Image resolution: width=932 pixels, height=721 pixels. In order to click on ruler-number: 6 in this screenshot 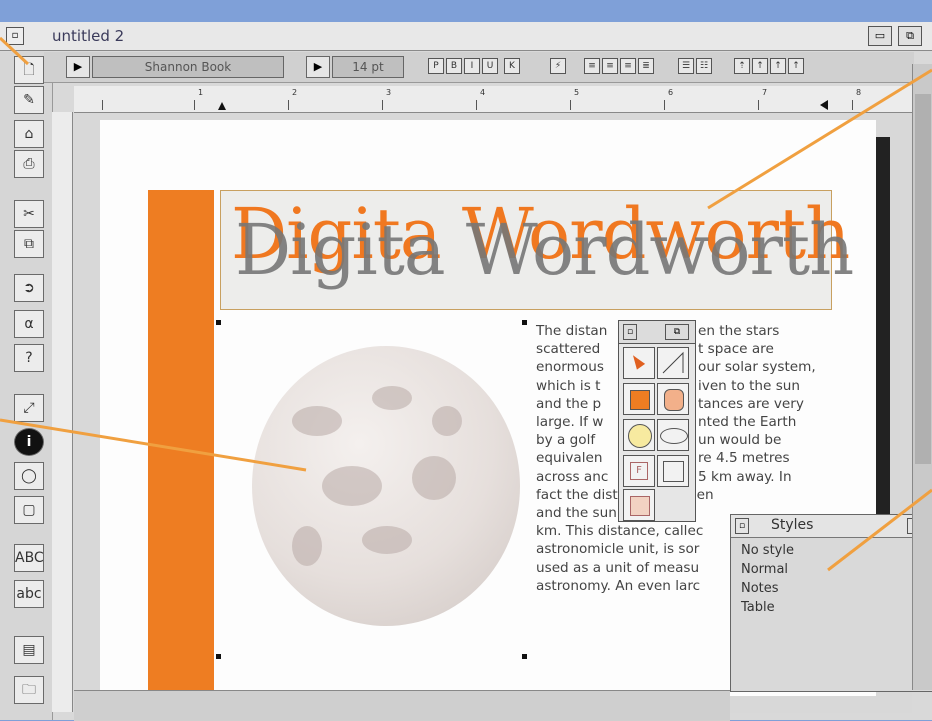, I will do `click(671, 92)`.